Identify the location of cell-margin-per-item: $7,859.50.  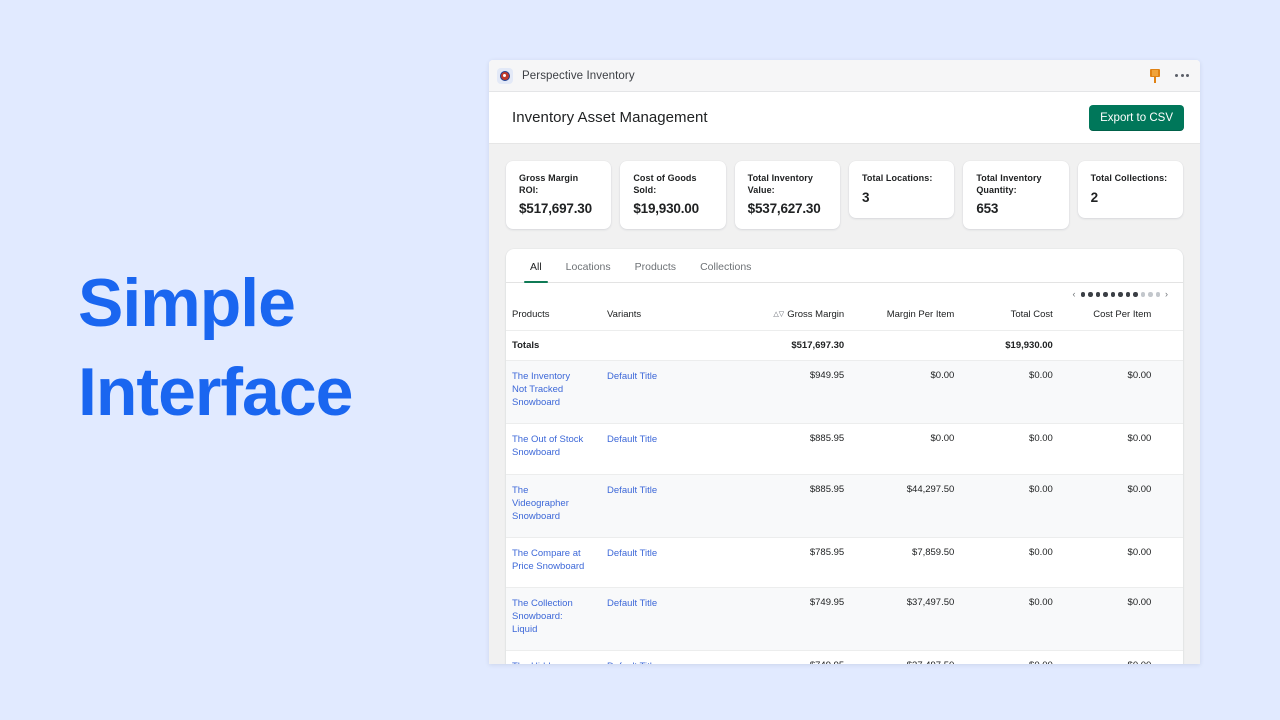
(933, 552).